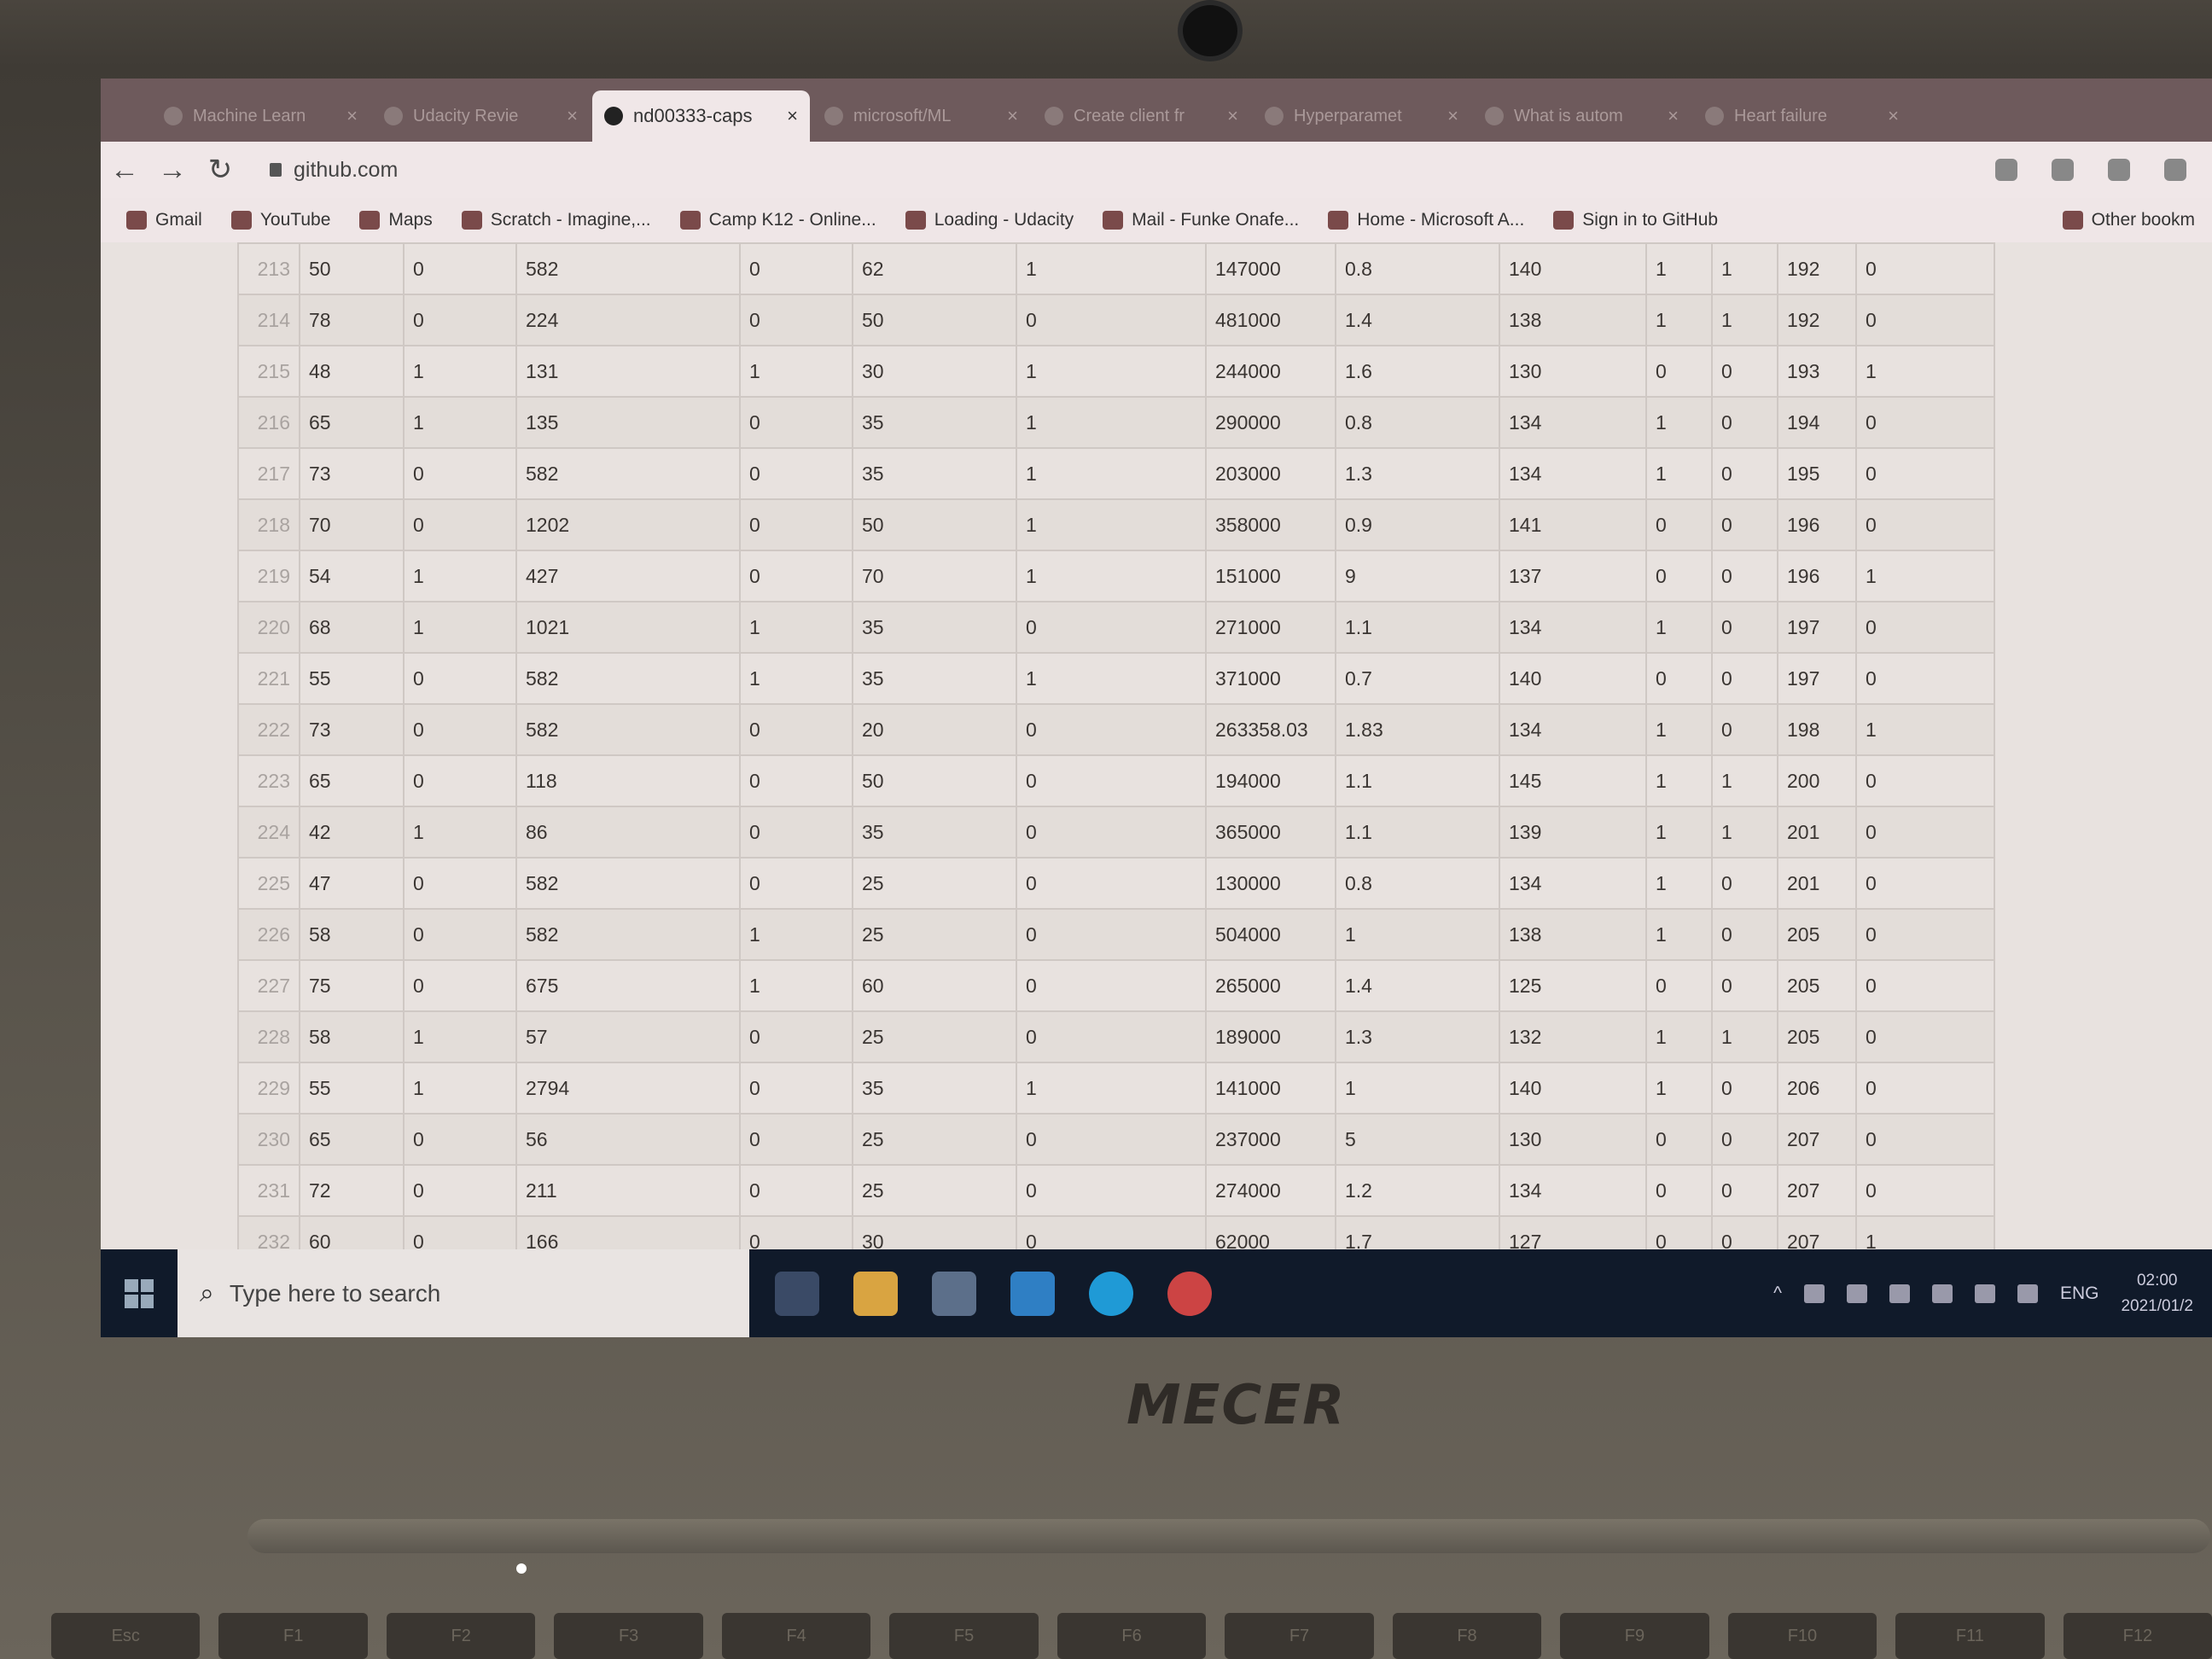 The image size is (2212, 1659). Describe the element at coordinates (797, 1293) in the screenshot. I see `task-view-icon` at that location.